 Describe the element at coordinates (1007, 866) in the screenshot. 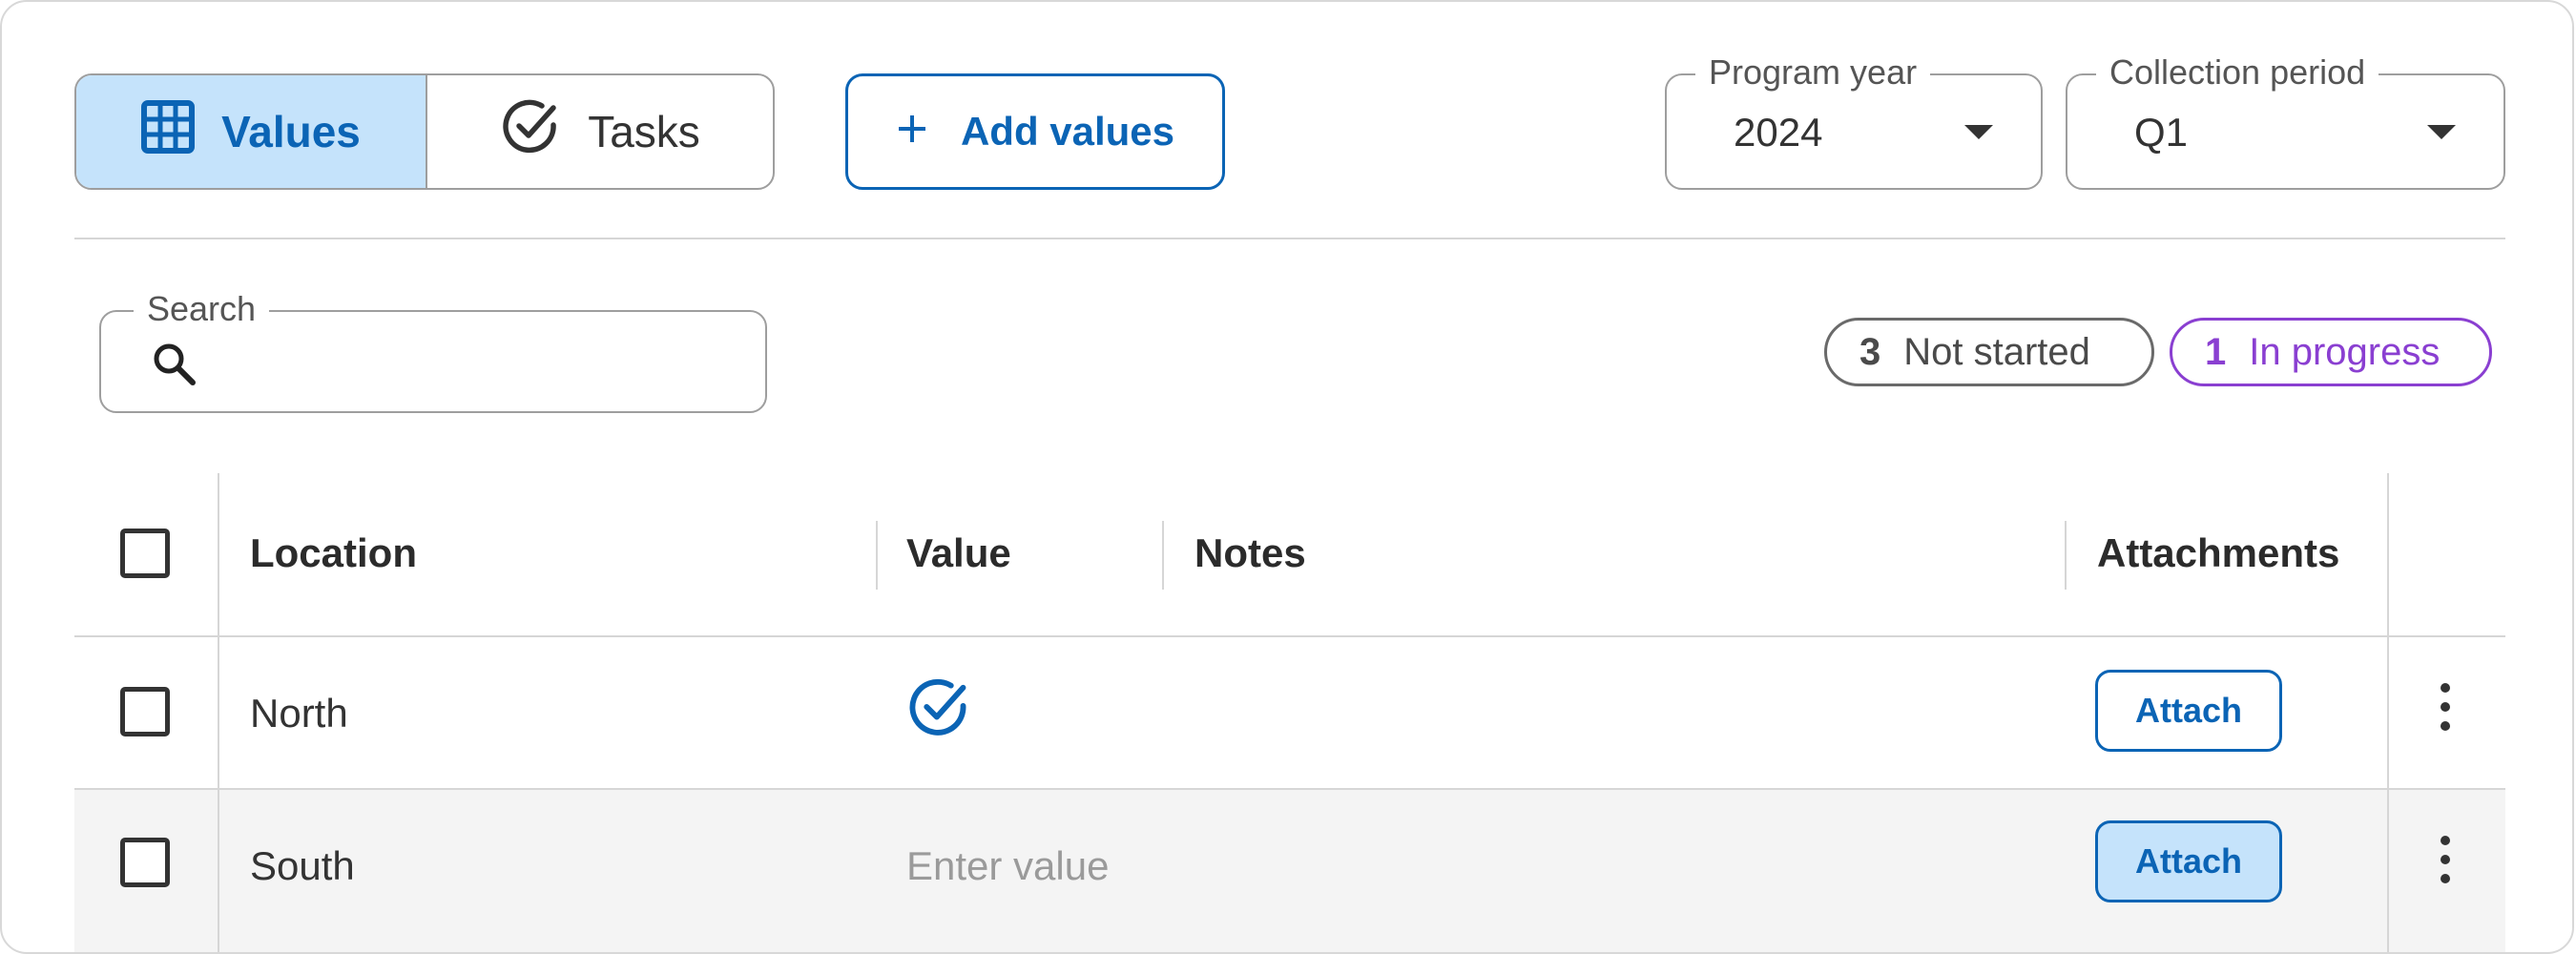

I see `value-input: Enter value` at that location.